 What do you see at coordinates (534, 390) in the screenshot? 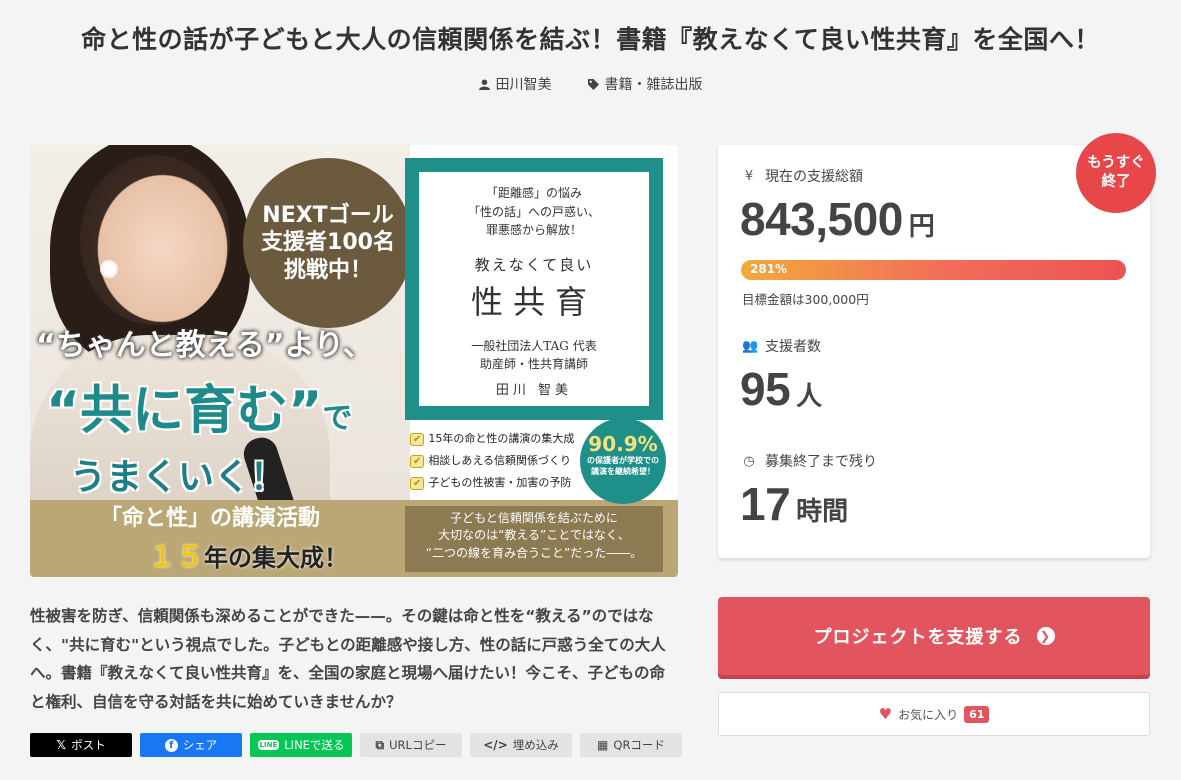
I see `book-author: 田川 智美` at bounding box center [534, 390].